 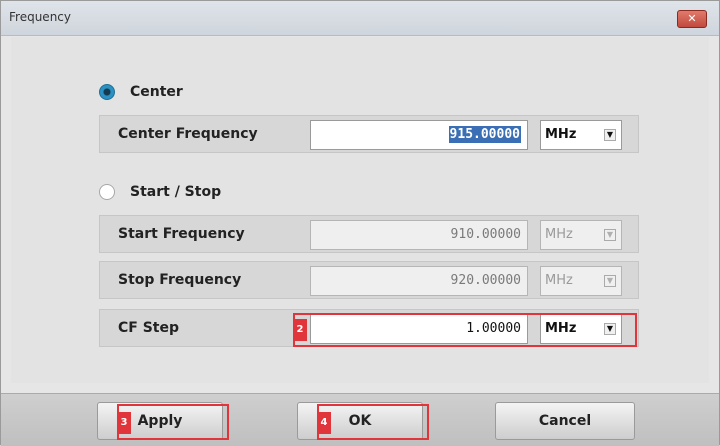 What do you see at coordinates (40, 17) in the screenshot?
I see `window-title: Frequency` at bounding box center [40, 17].